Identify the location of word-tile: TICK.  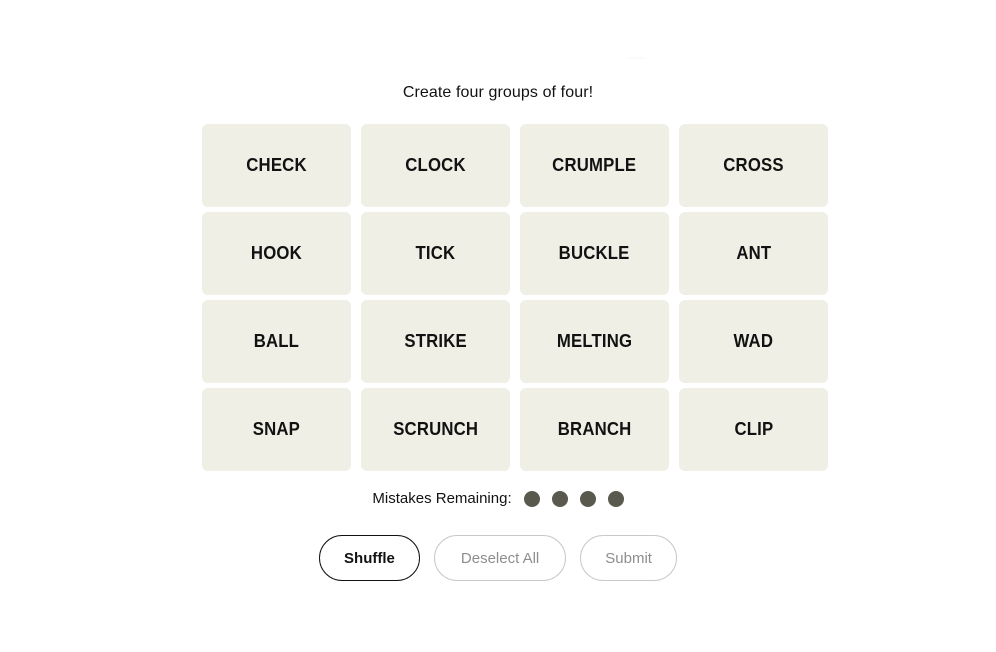
(435, 253).